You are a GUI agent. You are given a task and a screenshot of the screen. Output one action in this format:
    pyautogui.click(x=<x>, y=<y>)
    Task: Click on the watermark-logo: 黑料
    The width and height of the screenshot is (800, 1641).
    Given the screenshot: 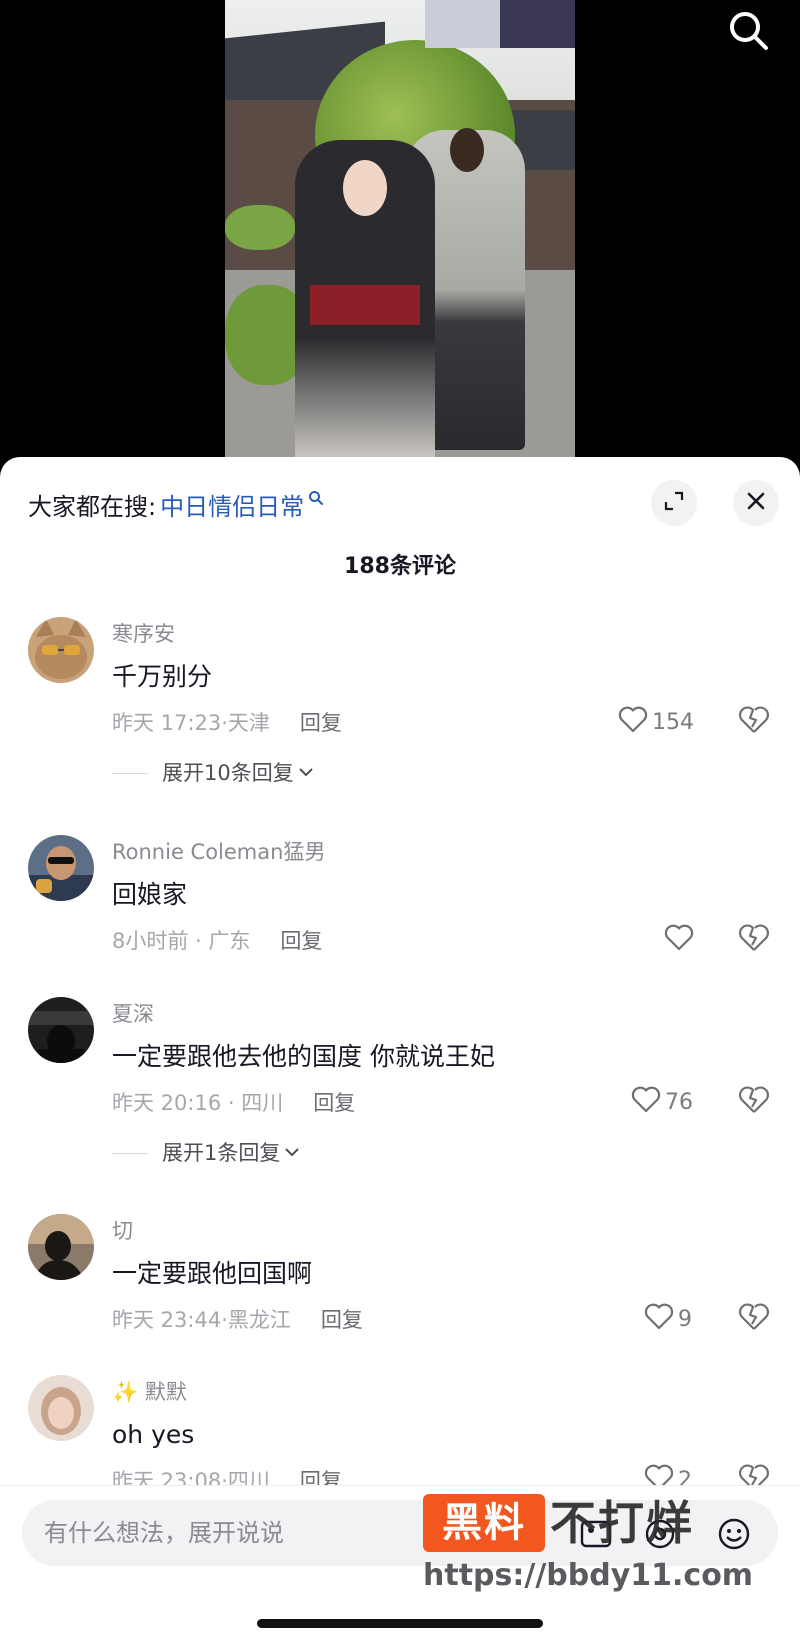 What is the action you would take?
    pyautogui.click(x=484, y=1523)
    